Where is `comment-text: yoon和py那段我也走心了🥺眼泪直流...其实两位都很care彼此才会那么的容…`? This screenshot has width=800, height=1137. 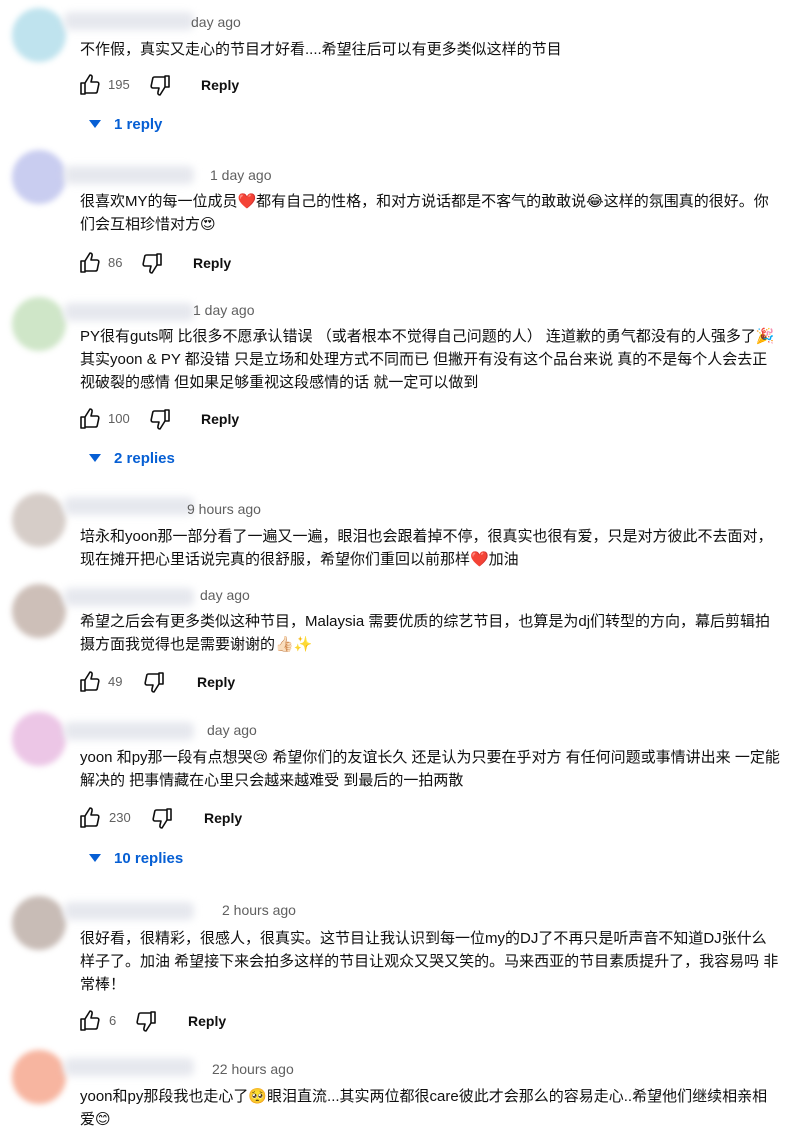
comment-text: yoon和py那段我也走心了🥺眼泪直流...其实两位都很care彼此才会那么的容… is located at coordinates (424, 1108).